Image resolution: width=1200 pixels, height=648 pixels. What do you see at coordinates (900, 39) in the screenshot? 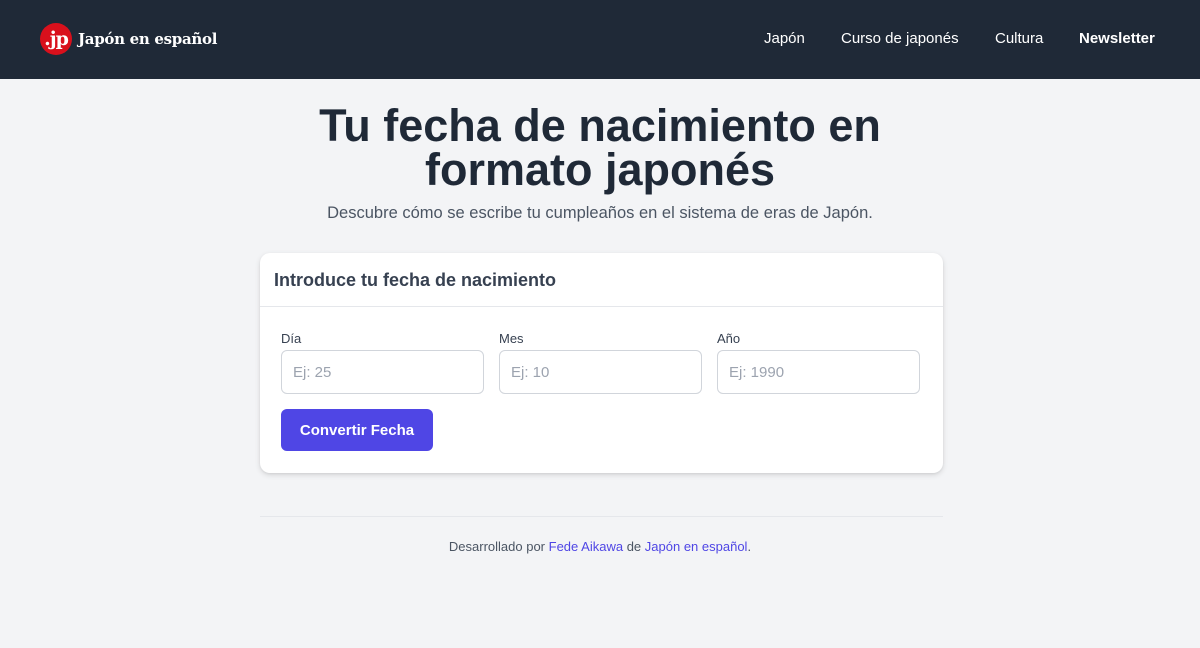
I see `nav-link-curso-de-japones: Curso de japonés` at bounding box center [900, 39].